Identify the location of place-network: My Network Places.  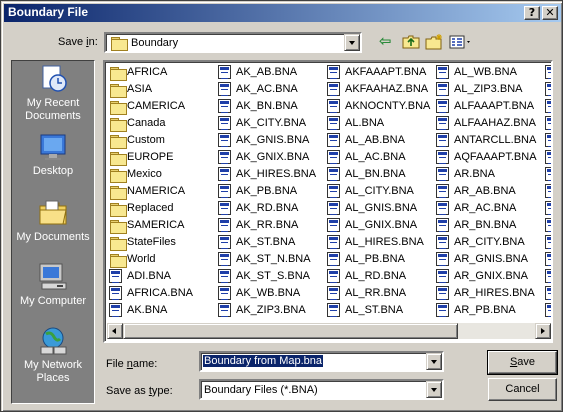
(53, 355).